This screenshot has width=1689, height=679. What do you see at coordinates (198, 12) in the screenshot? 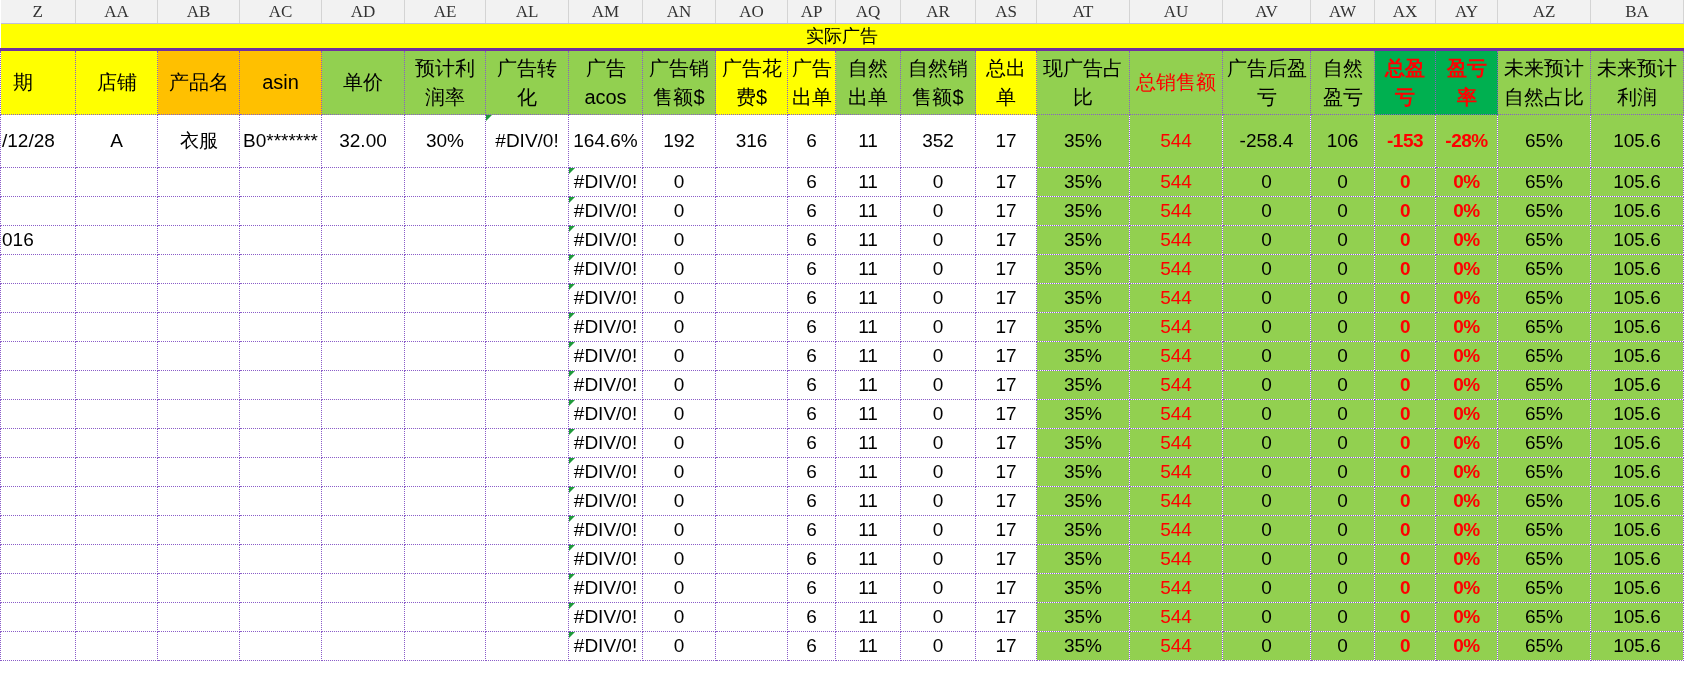
I see `column-letter: AB` at bounding box center [198, 12].